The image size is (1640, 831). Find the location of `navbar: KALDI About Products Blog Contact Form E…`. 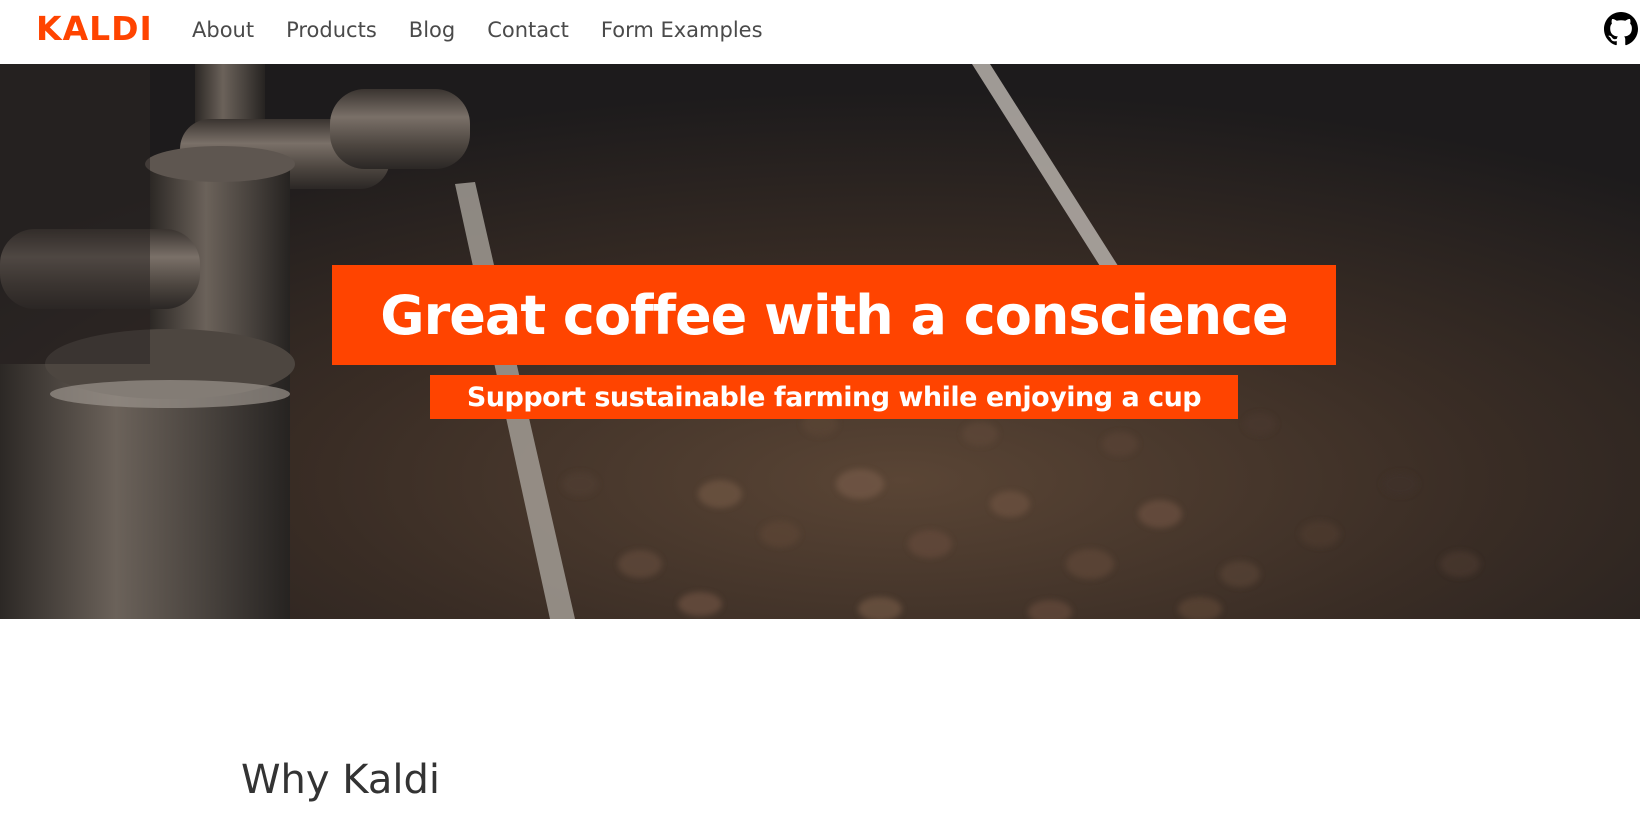

navbar: KALDI About Products Blog Contact Form E… is located at coordinates (820, 32).